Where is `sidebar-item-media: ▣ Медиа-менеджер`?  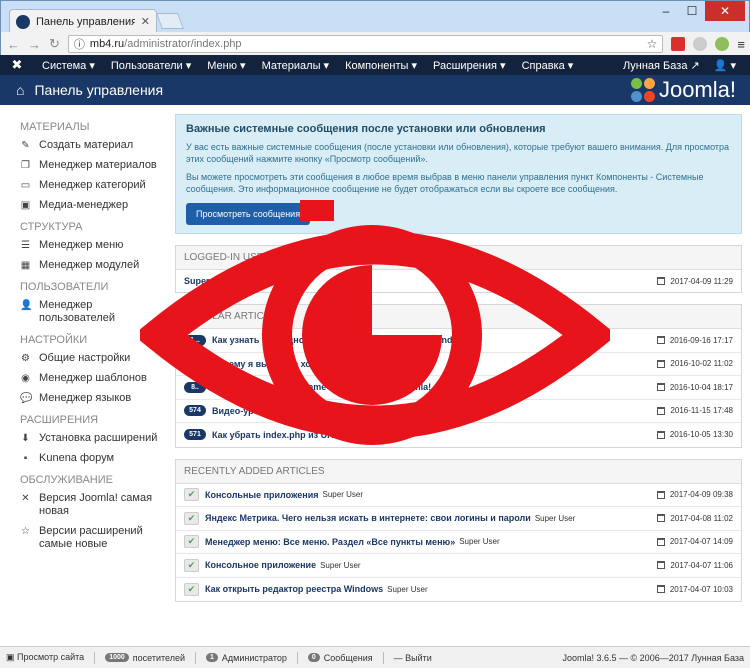 sidebar-item-media: ▣ Медиа-менеджер is located at coordinates (92, 205).